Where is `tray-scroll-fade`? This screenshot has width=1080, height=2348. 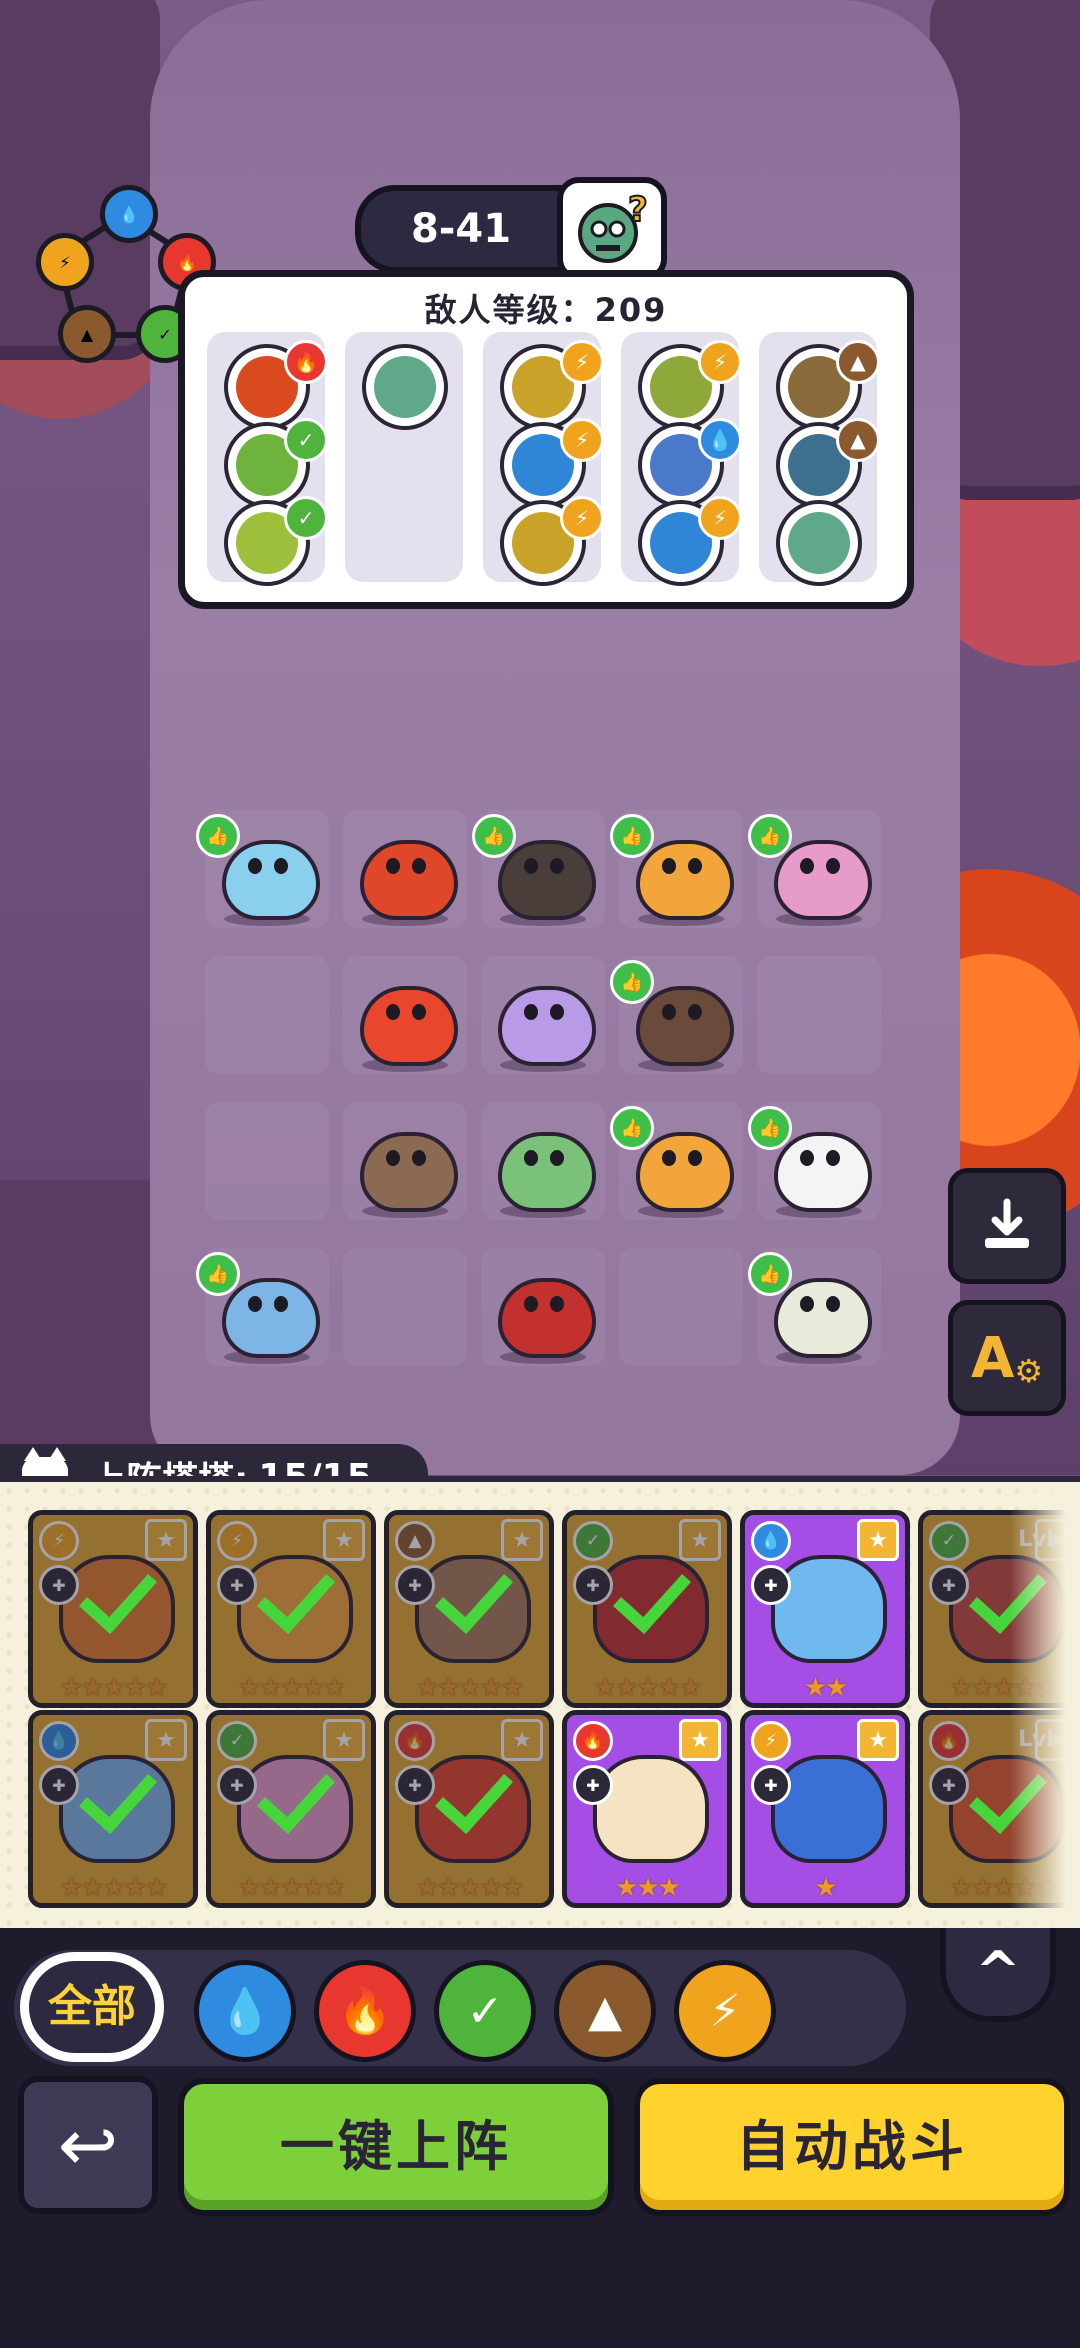 tray-scroll-fade is located at coordinates (1045, 1708).